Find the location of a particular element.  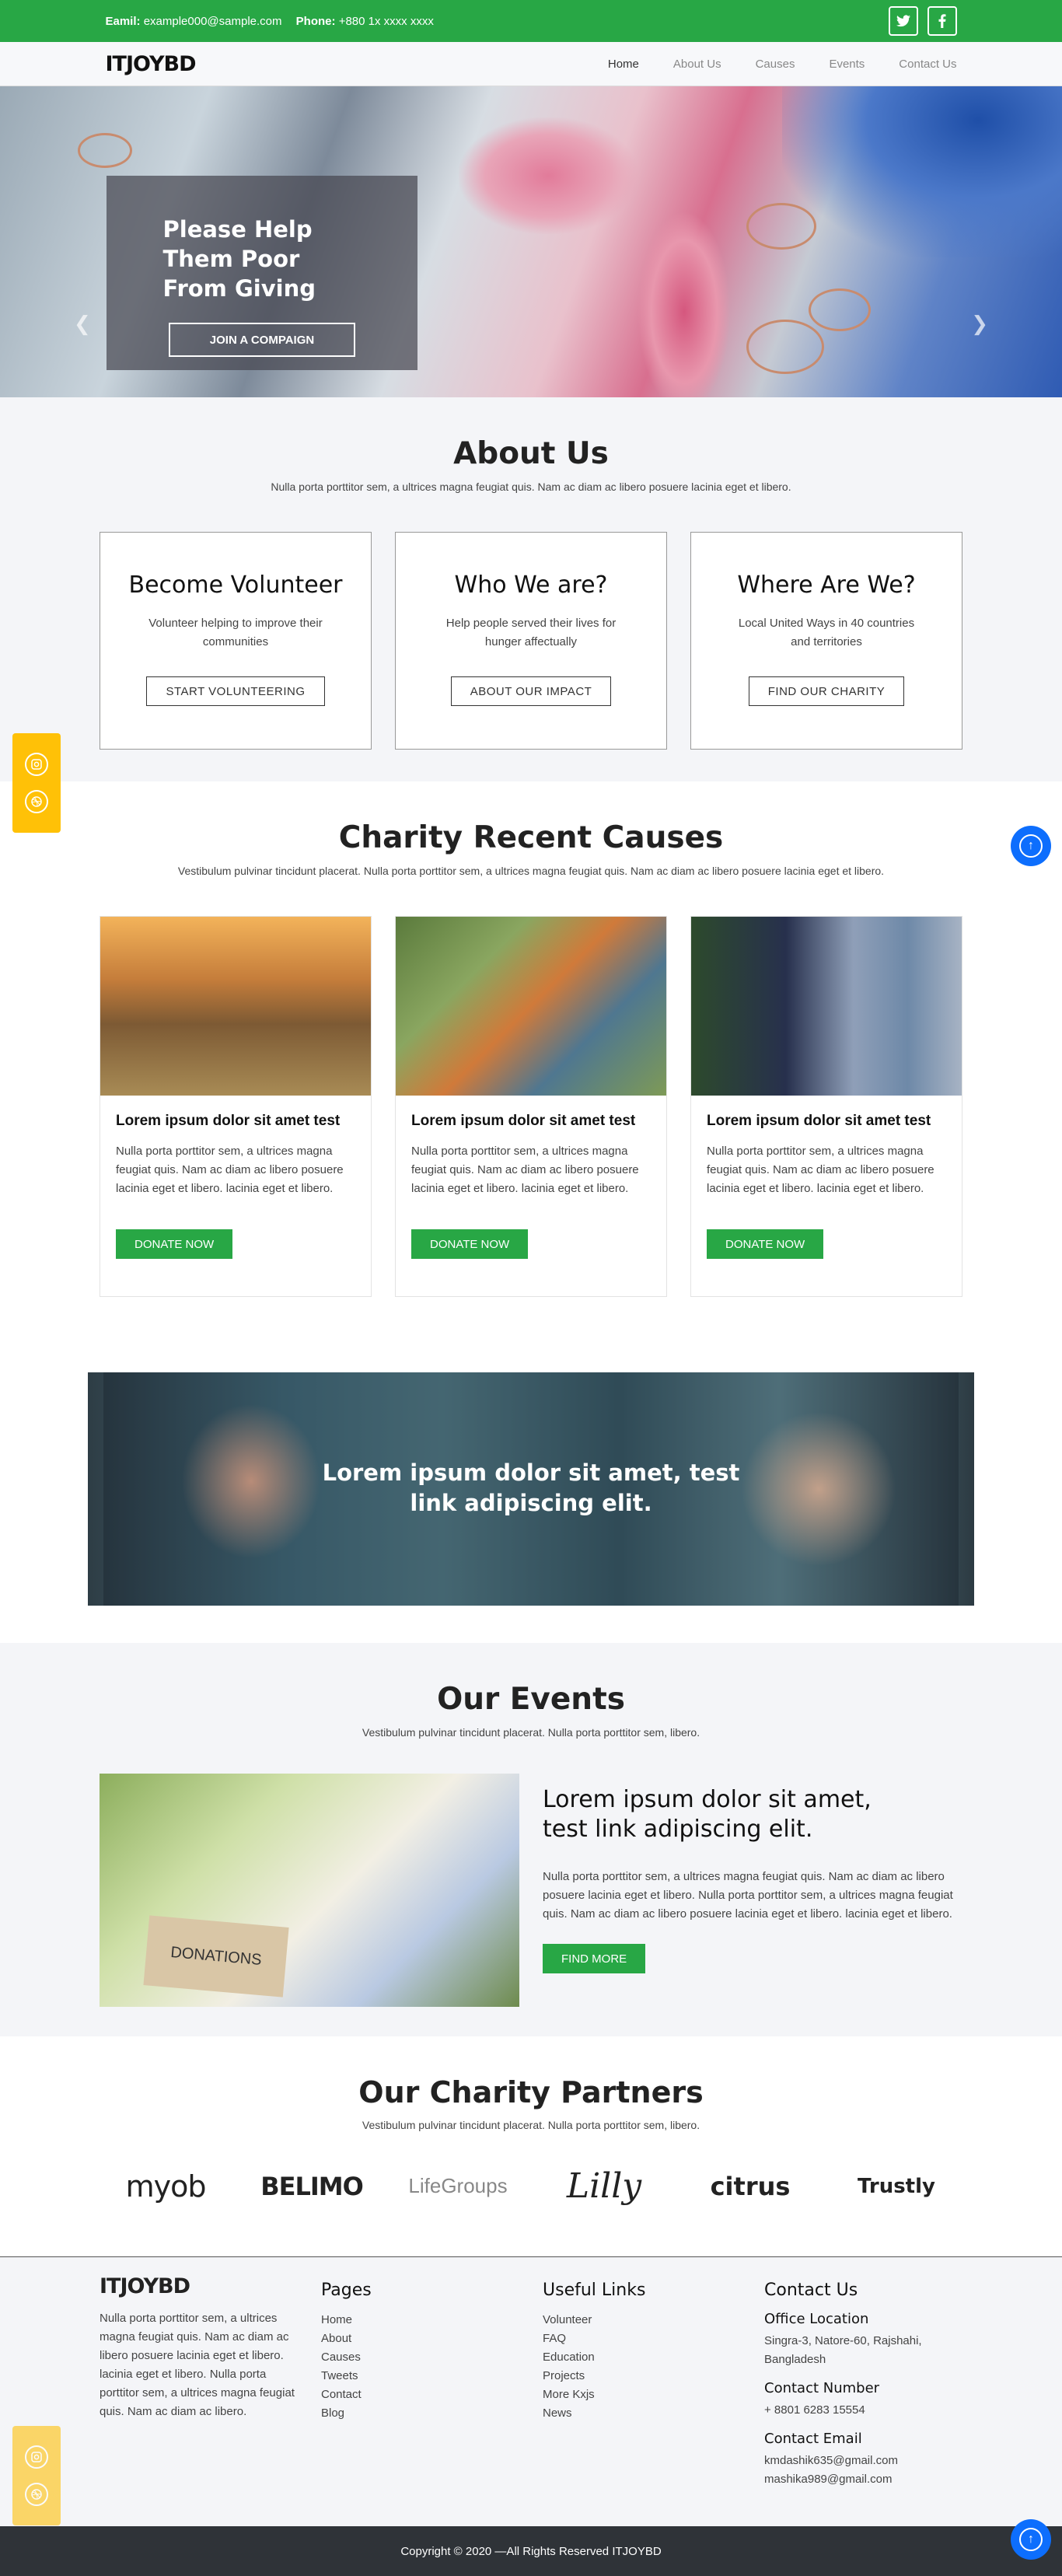

find-our-charity-button: FIND OUR CHARITY is located at coordinates (827, 691).